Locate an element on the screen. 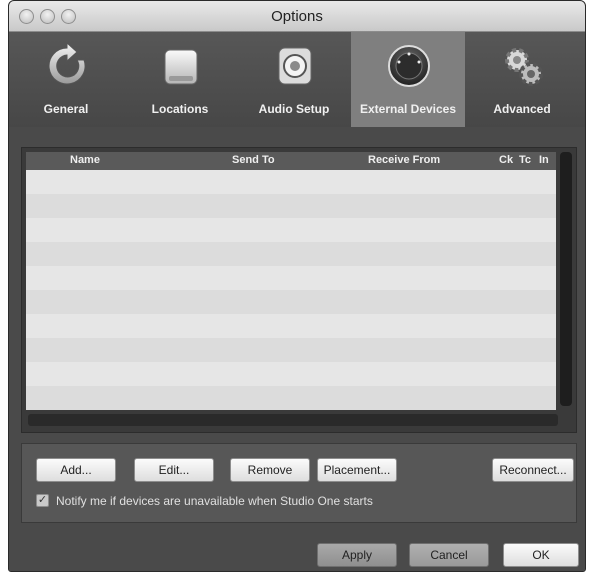 This screenshot has height=575, width=590. title-bar: Options is located at coordinates (297, 16).